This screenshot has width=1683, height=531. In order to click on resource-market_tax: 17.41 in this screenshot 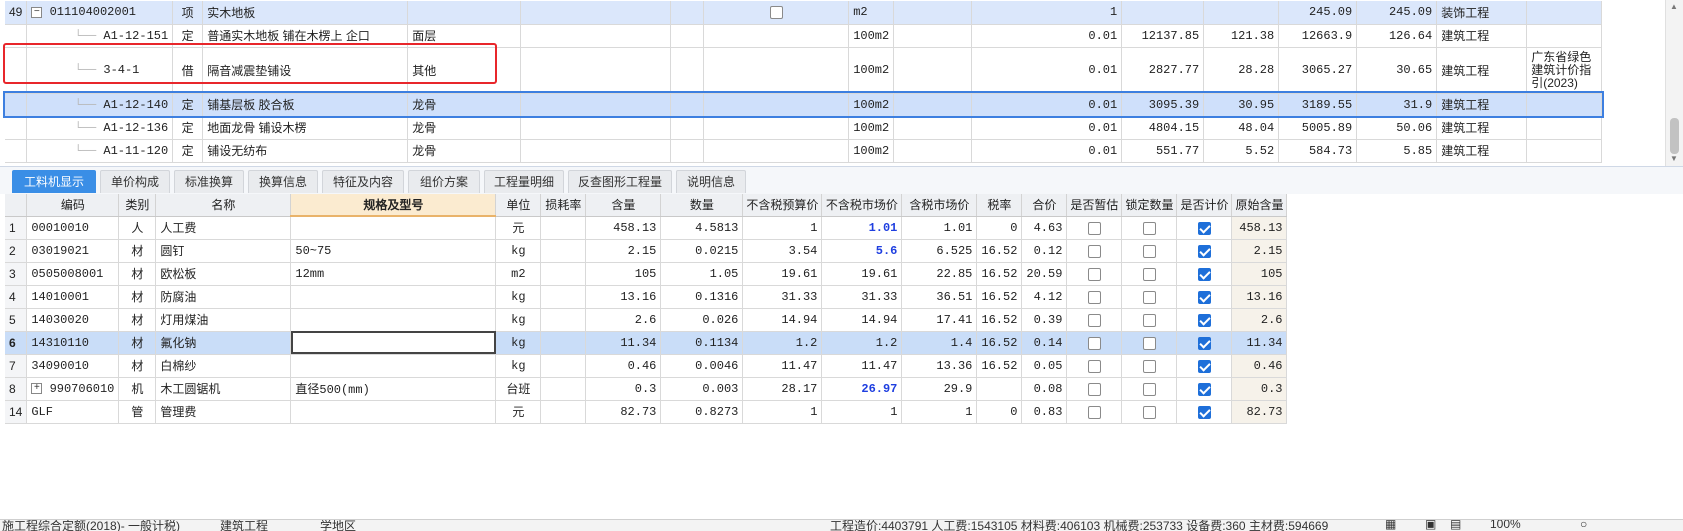, I will do `click(939, 320)`.